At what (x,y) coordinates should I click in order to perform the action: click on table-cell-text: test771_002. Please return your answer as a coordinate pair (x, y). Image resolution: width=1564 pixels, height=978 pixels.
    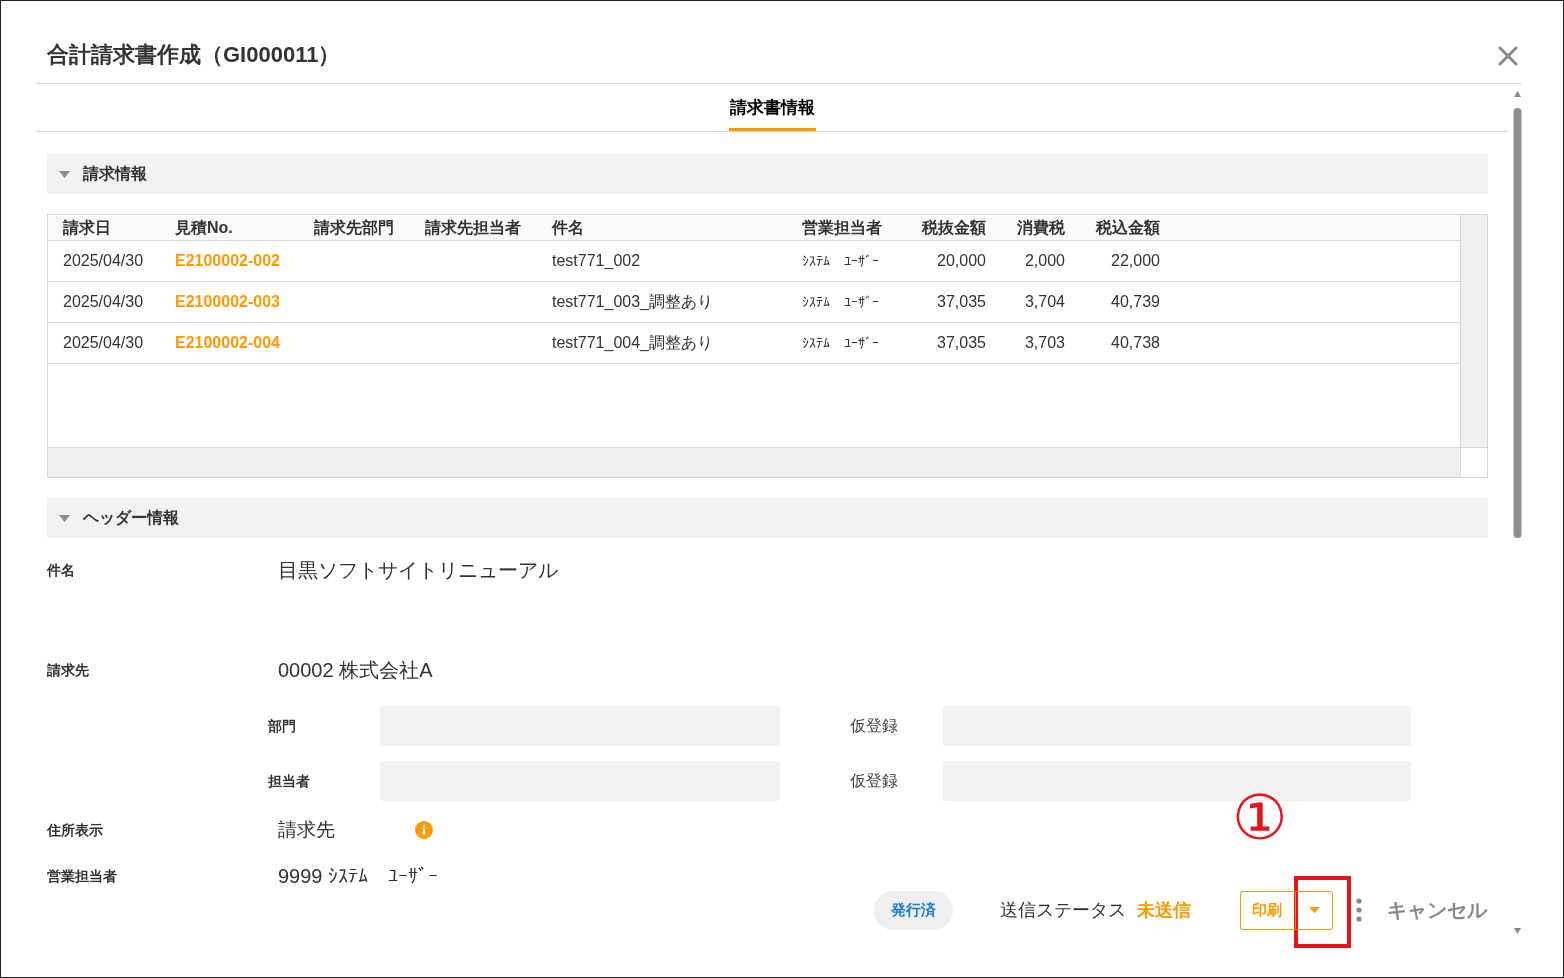
    Looking at the image, I should click on (597, 261).